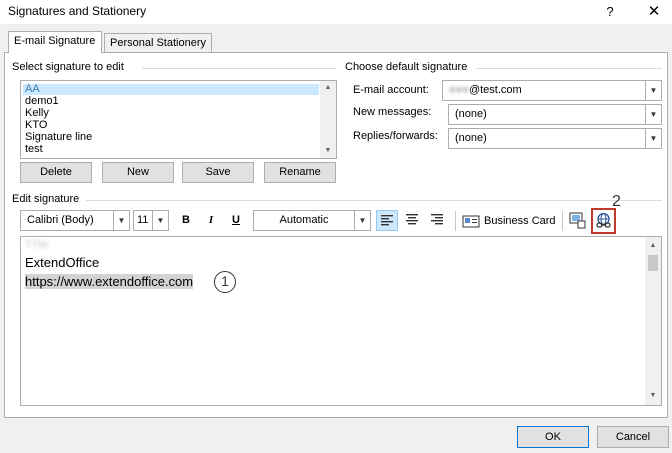 This screenshot has height=453, width=672. I want to click on replies-forwards-label: Replies/forwards:, so click(395, 136).